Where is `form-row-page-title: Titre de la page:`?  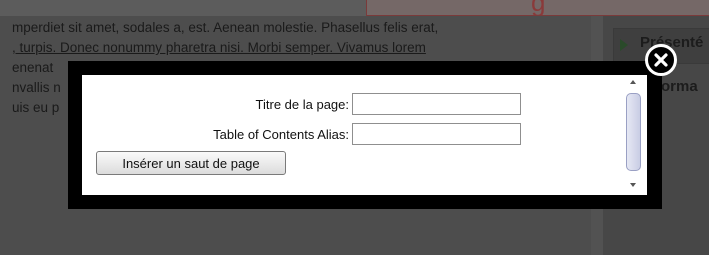 form-row-page-title: Titre de la page: is located at coordinates (364, 104).